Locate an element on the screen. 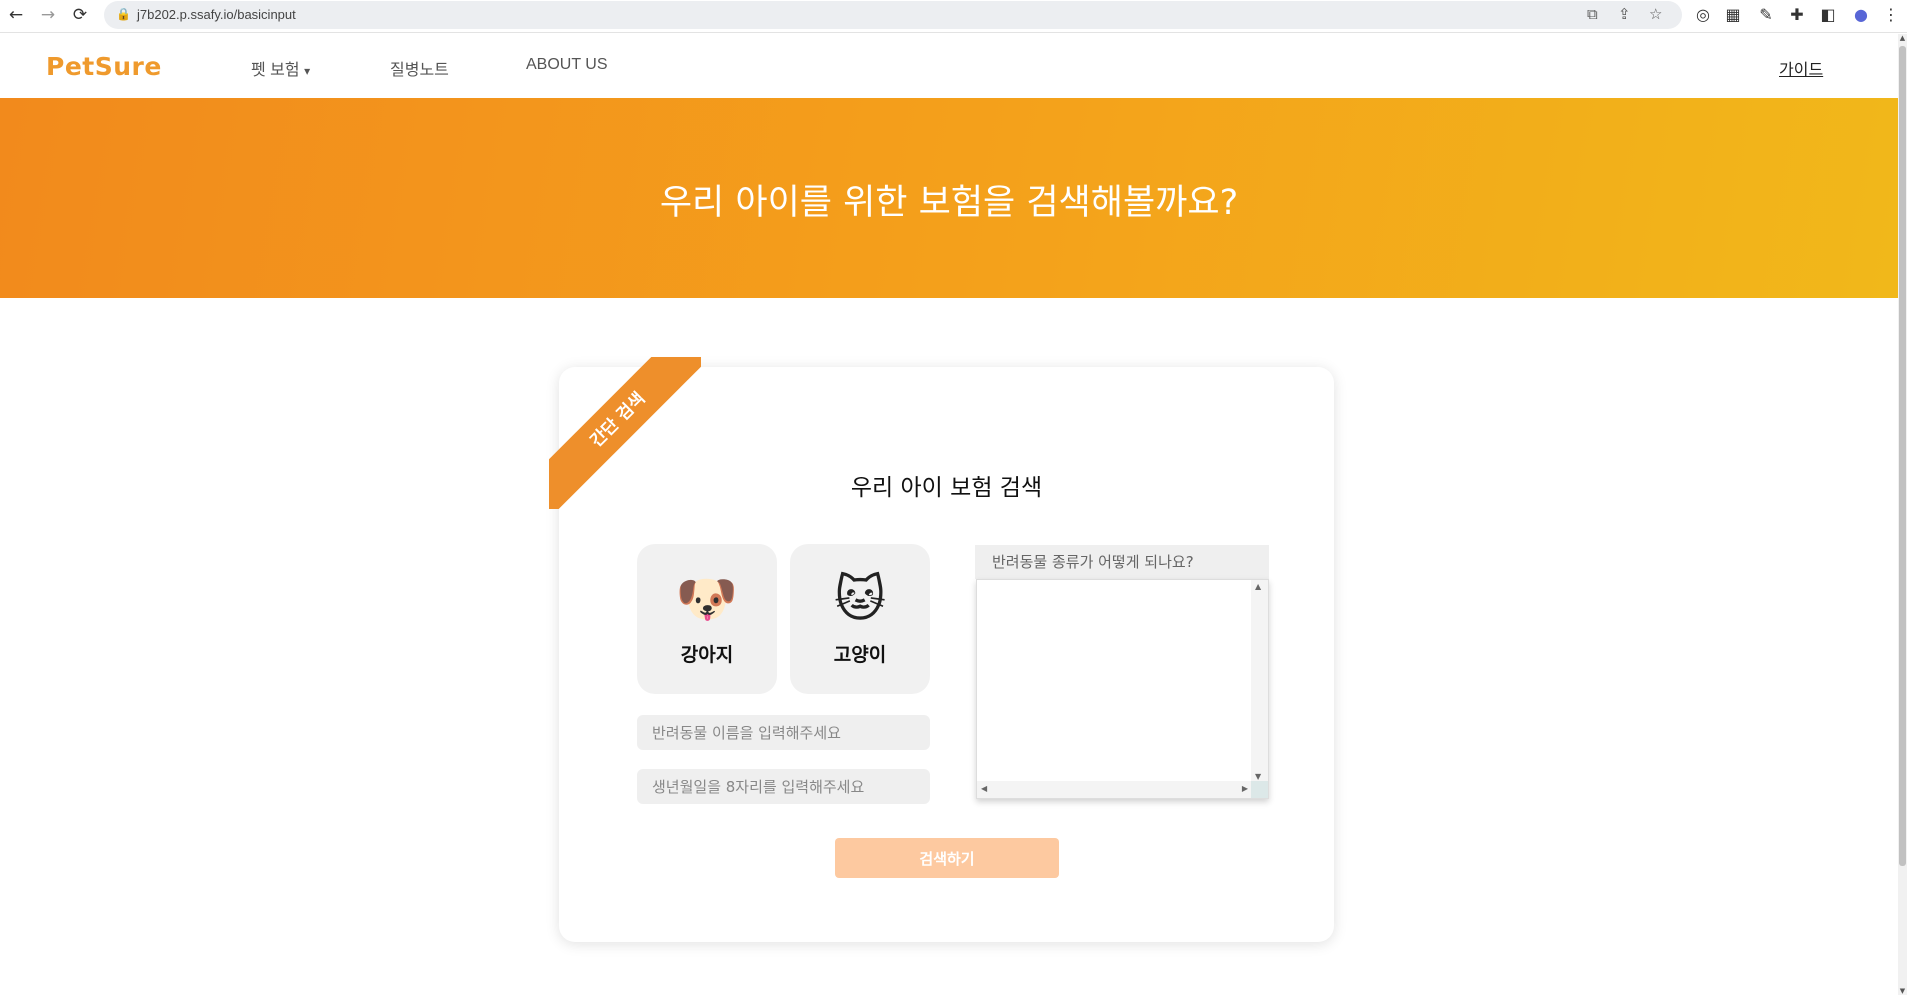 The width and height of the screenshot is (1907, 995). scrollbar-corner is located at coordinates (1259, 789).